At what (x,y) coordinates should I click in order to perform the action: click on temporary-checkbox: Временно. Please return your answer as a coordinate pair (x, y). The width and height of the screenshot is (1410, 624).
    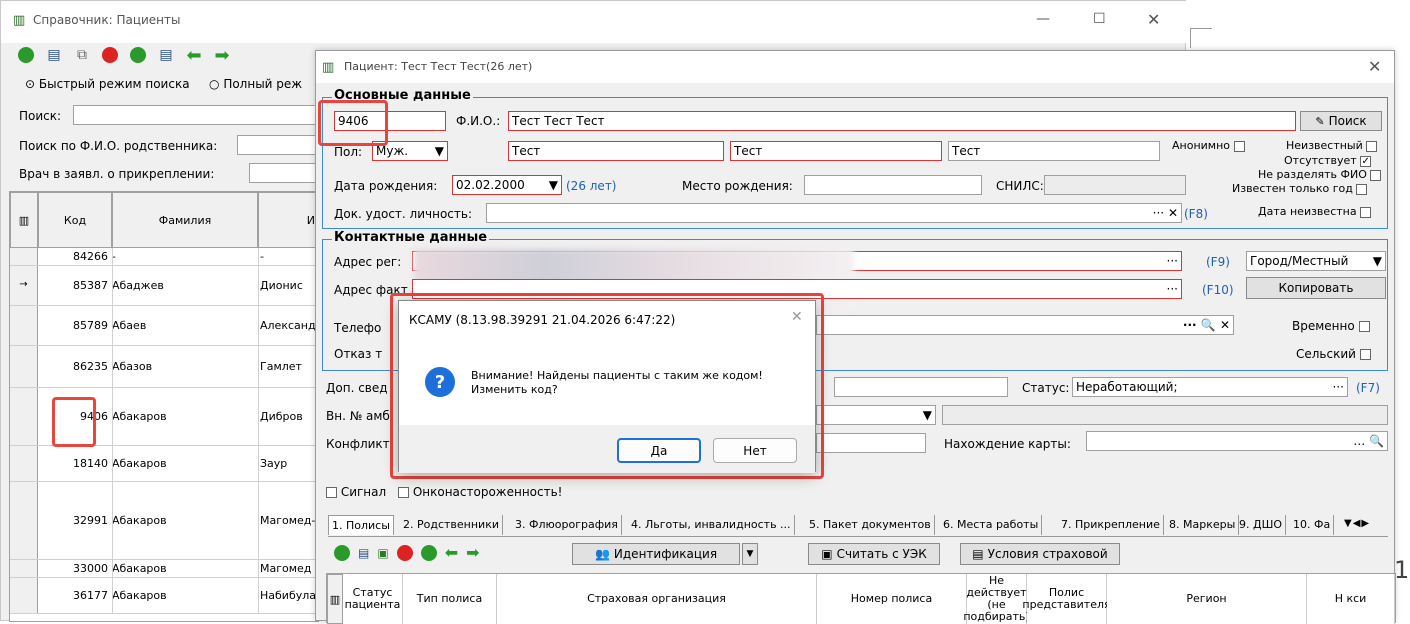
    Looking at the image, I should click on (1331, 326).